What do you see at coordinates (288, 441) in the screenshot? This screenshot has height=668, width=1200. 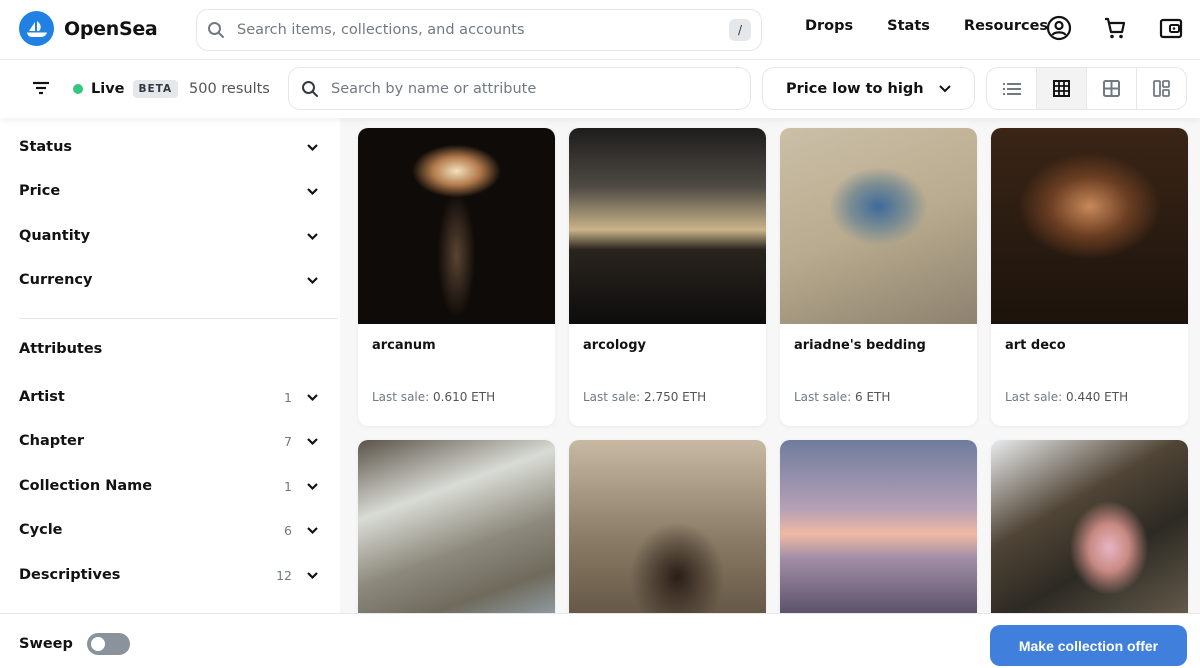 I see `attribute-count: 7` at bounding box center [288, 441].